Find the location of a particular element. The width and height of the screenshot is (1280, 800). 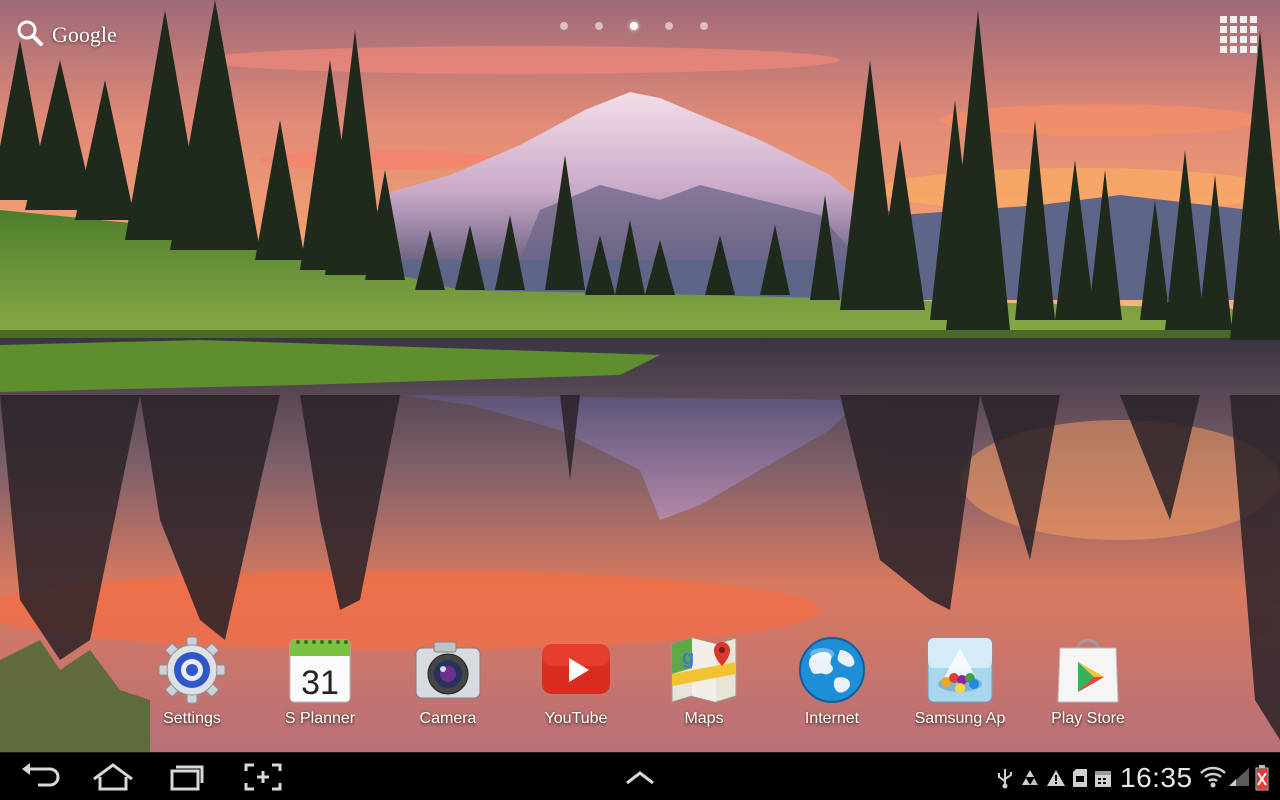

app-internet: Internet is located at coordinates (832, 684).